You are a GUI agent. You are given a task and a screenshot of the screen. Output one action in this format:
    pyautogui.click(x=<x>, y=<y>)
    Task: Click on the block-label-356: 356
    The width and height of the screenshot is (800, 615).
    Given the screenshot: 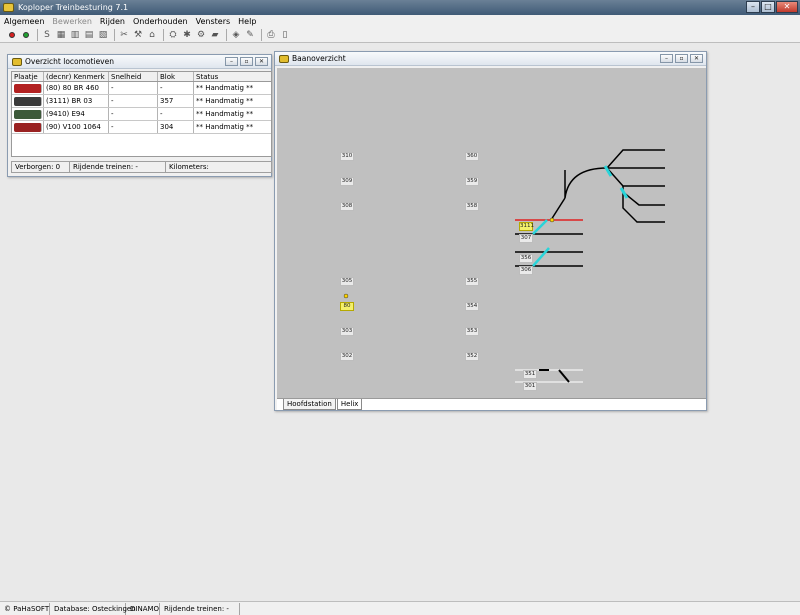 What is the action you would take?
    pyautogui.click(x=526, y=258)
    